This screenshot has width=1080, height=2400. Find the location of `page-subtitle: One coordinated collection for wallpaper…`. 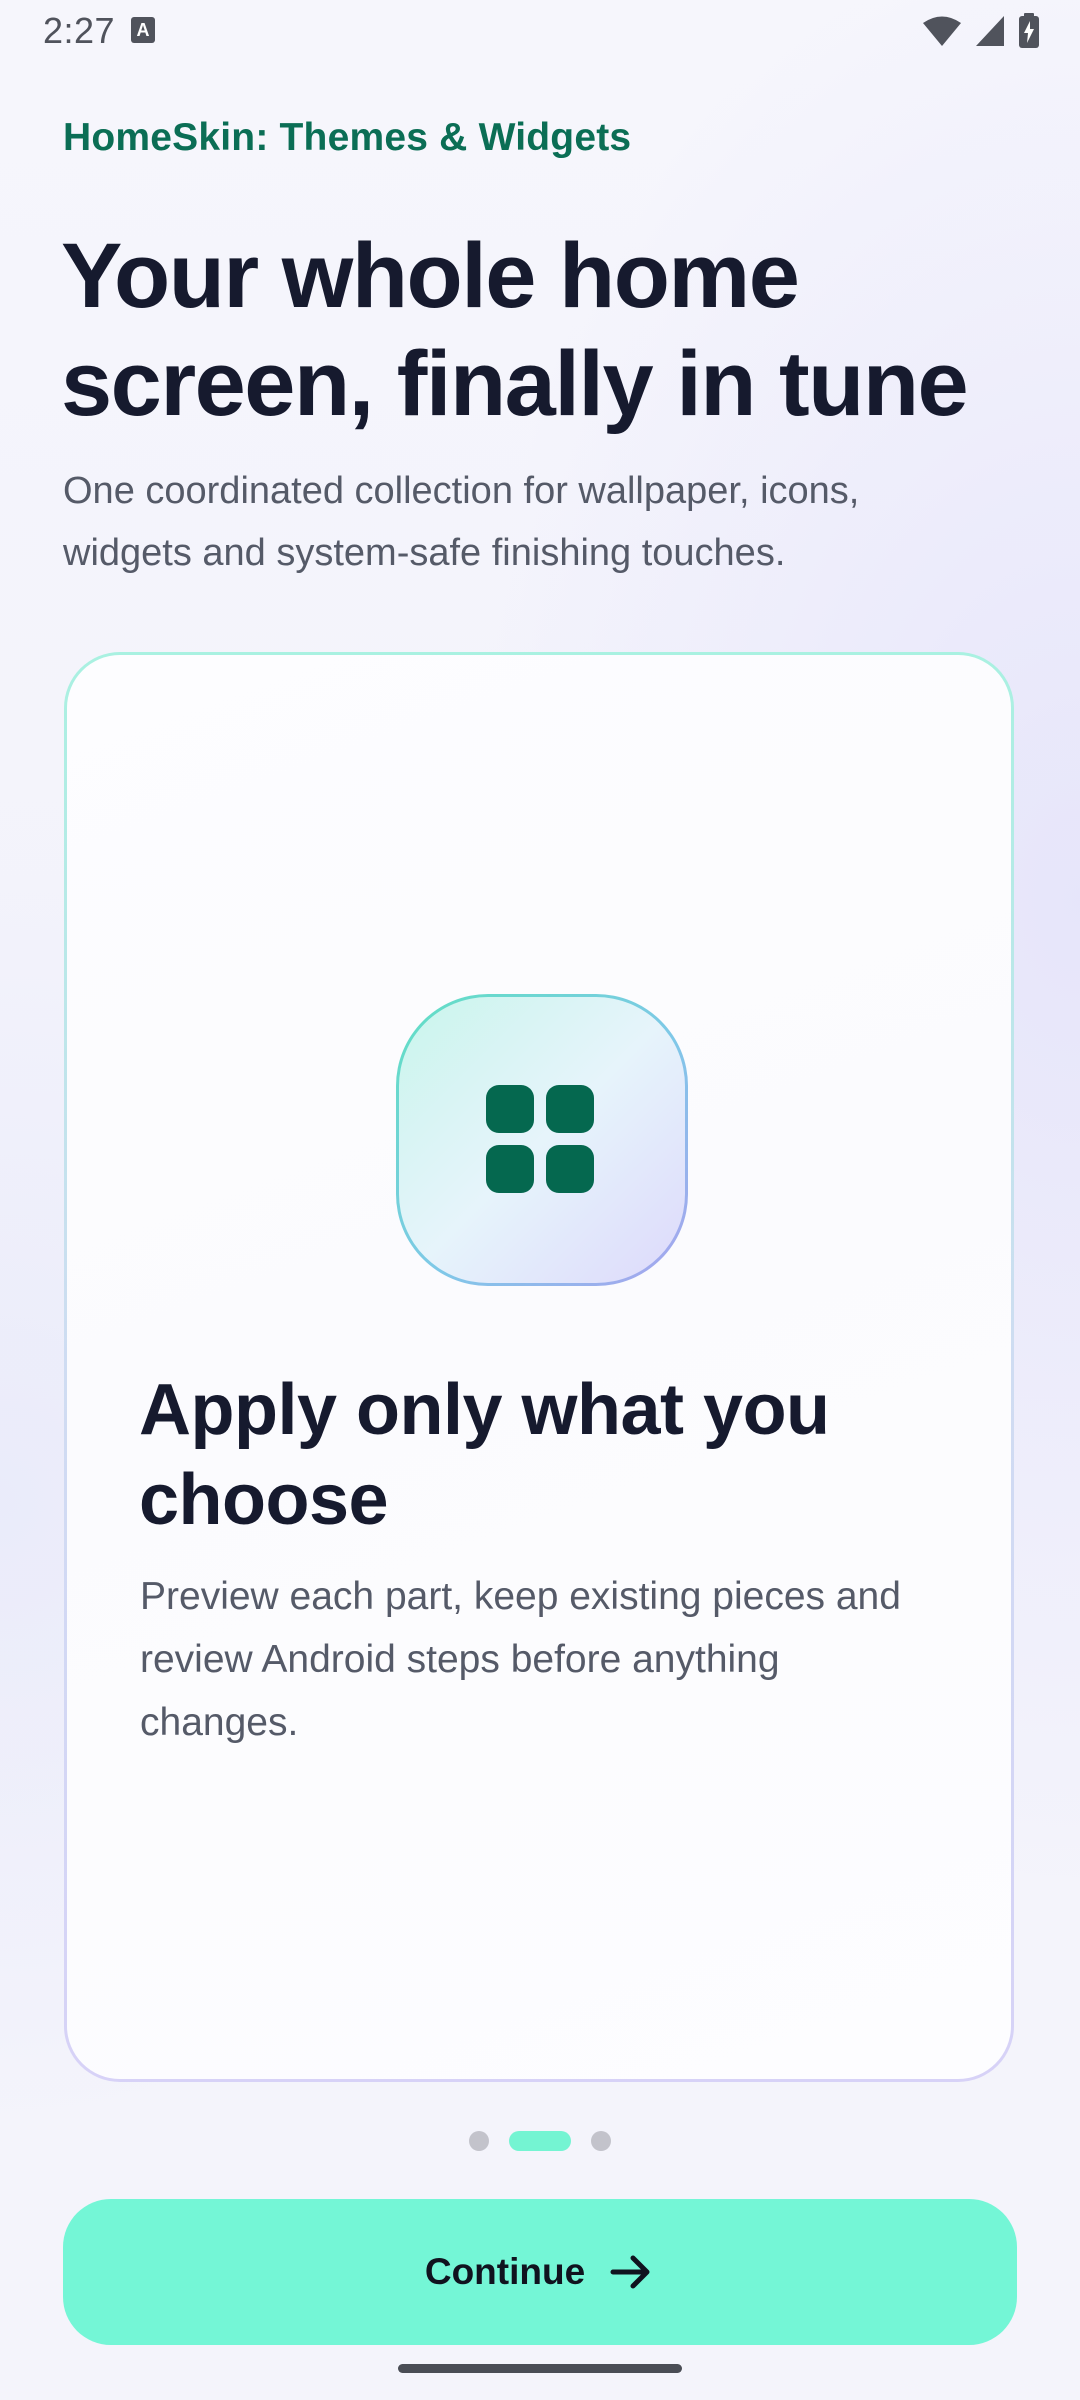

page-subtitle: One coordinated collection for wallpaper… is located at coordinates (461, 522).